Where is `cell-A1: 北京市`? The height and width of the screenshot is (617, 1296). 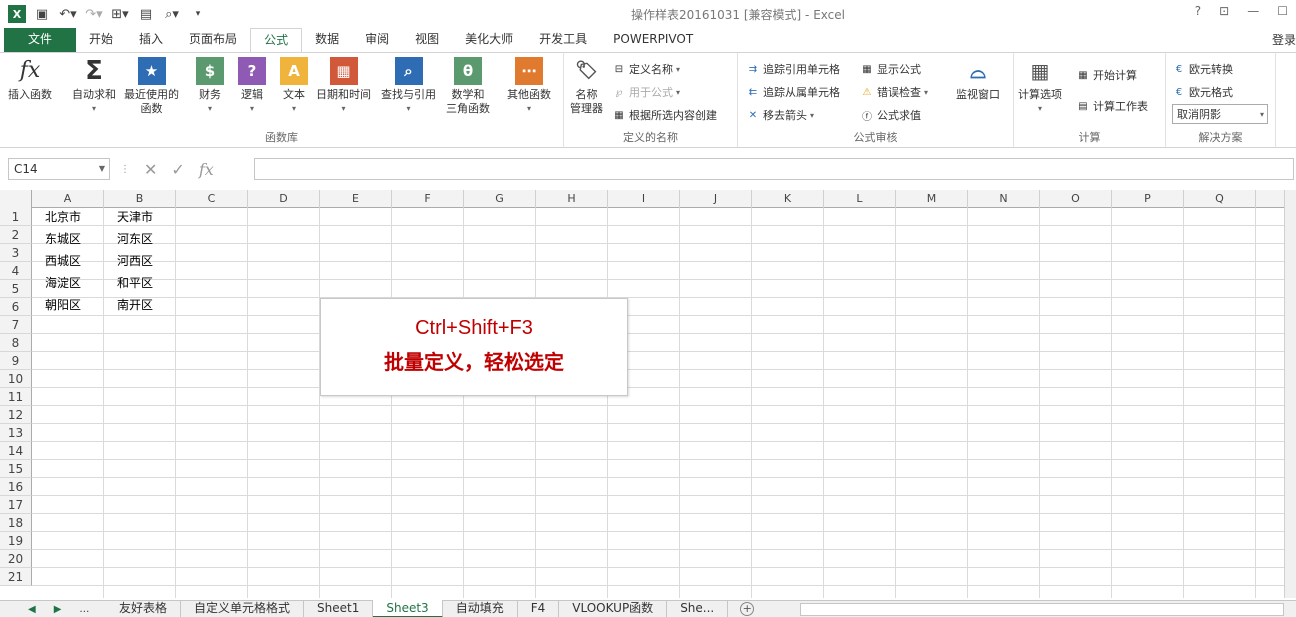
cell-A1: 北京市 is located at coordinates (68, 217).